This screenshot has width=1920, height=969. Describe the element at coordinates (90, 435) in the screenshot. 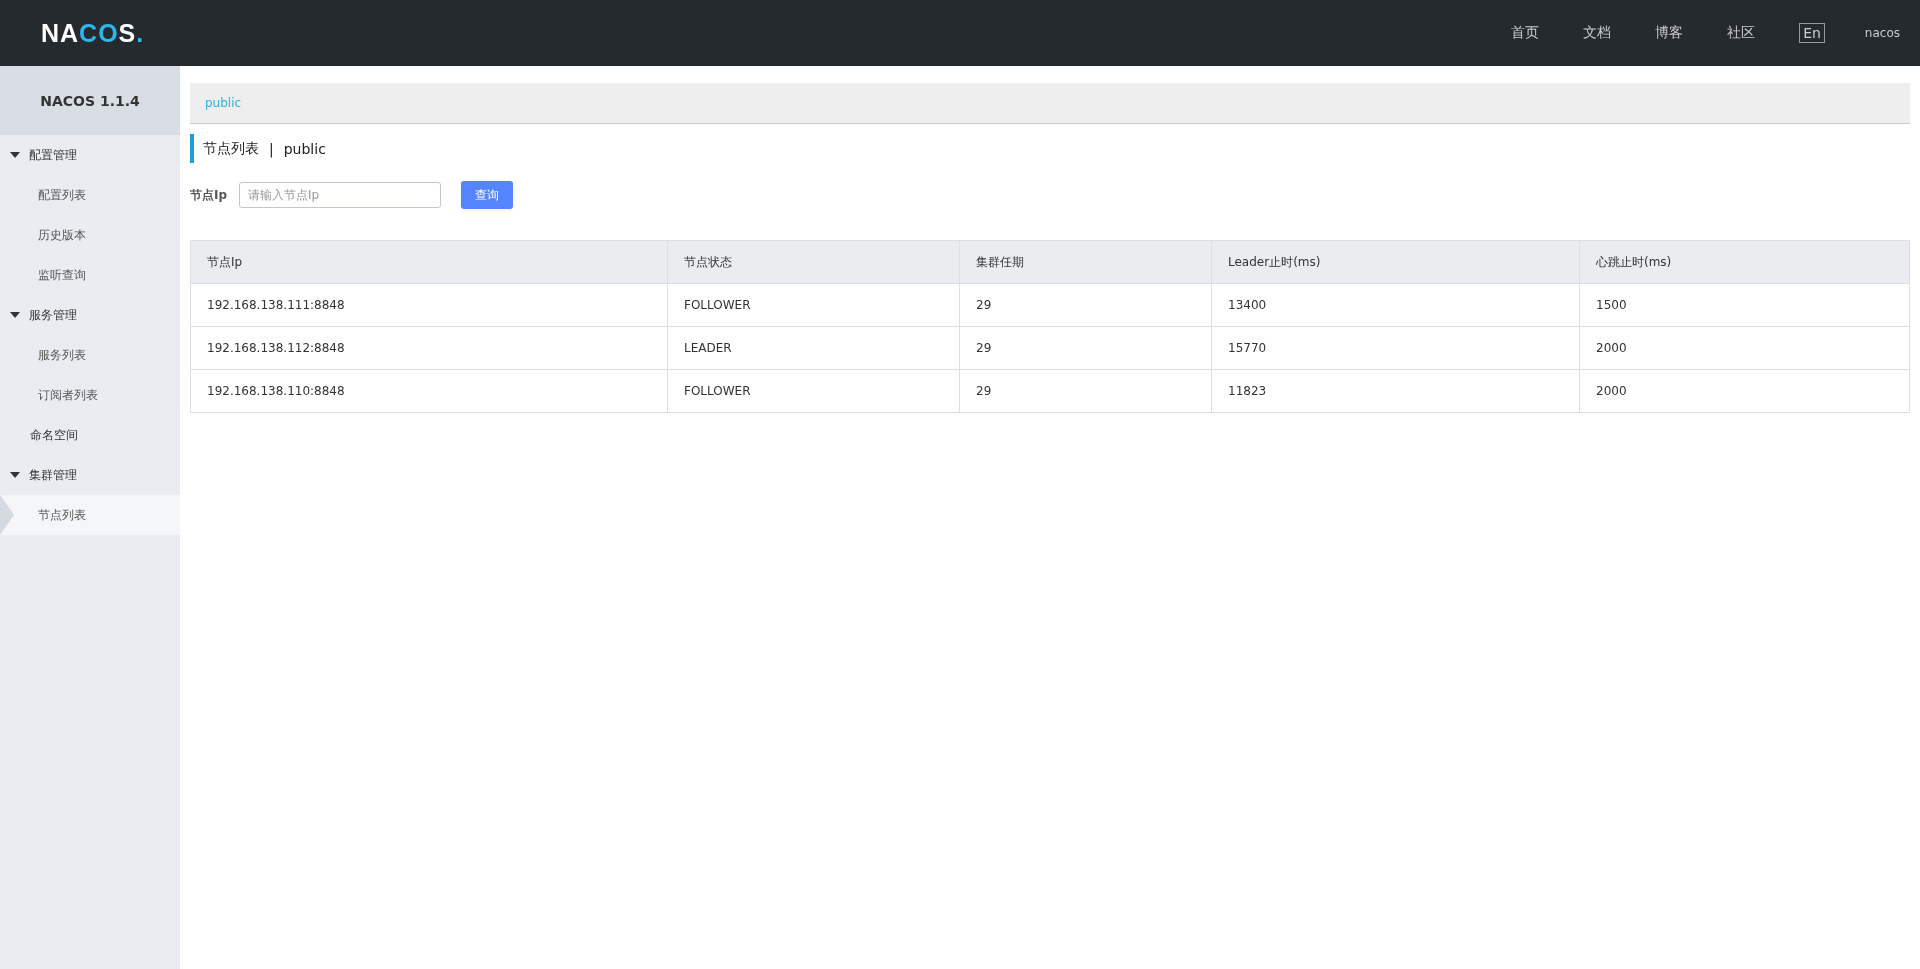

I see `menu-item: 命名空间` at that location.